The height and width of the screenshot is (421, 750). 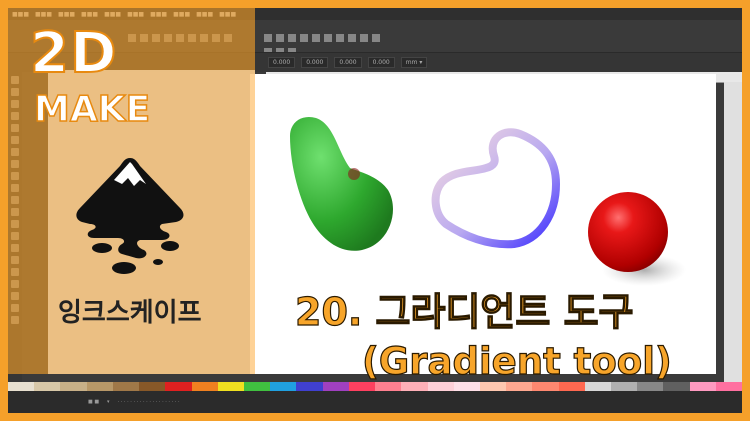 What do you see at coordinates (322, 38) in the screenshot?
I see `command-icons-right` at bounding box center [322, 38].